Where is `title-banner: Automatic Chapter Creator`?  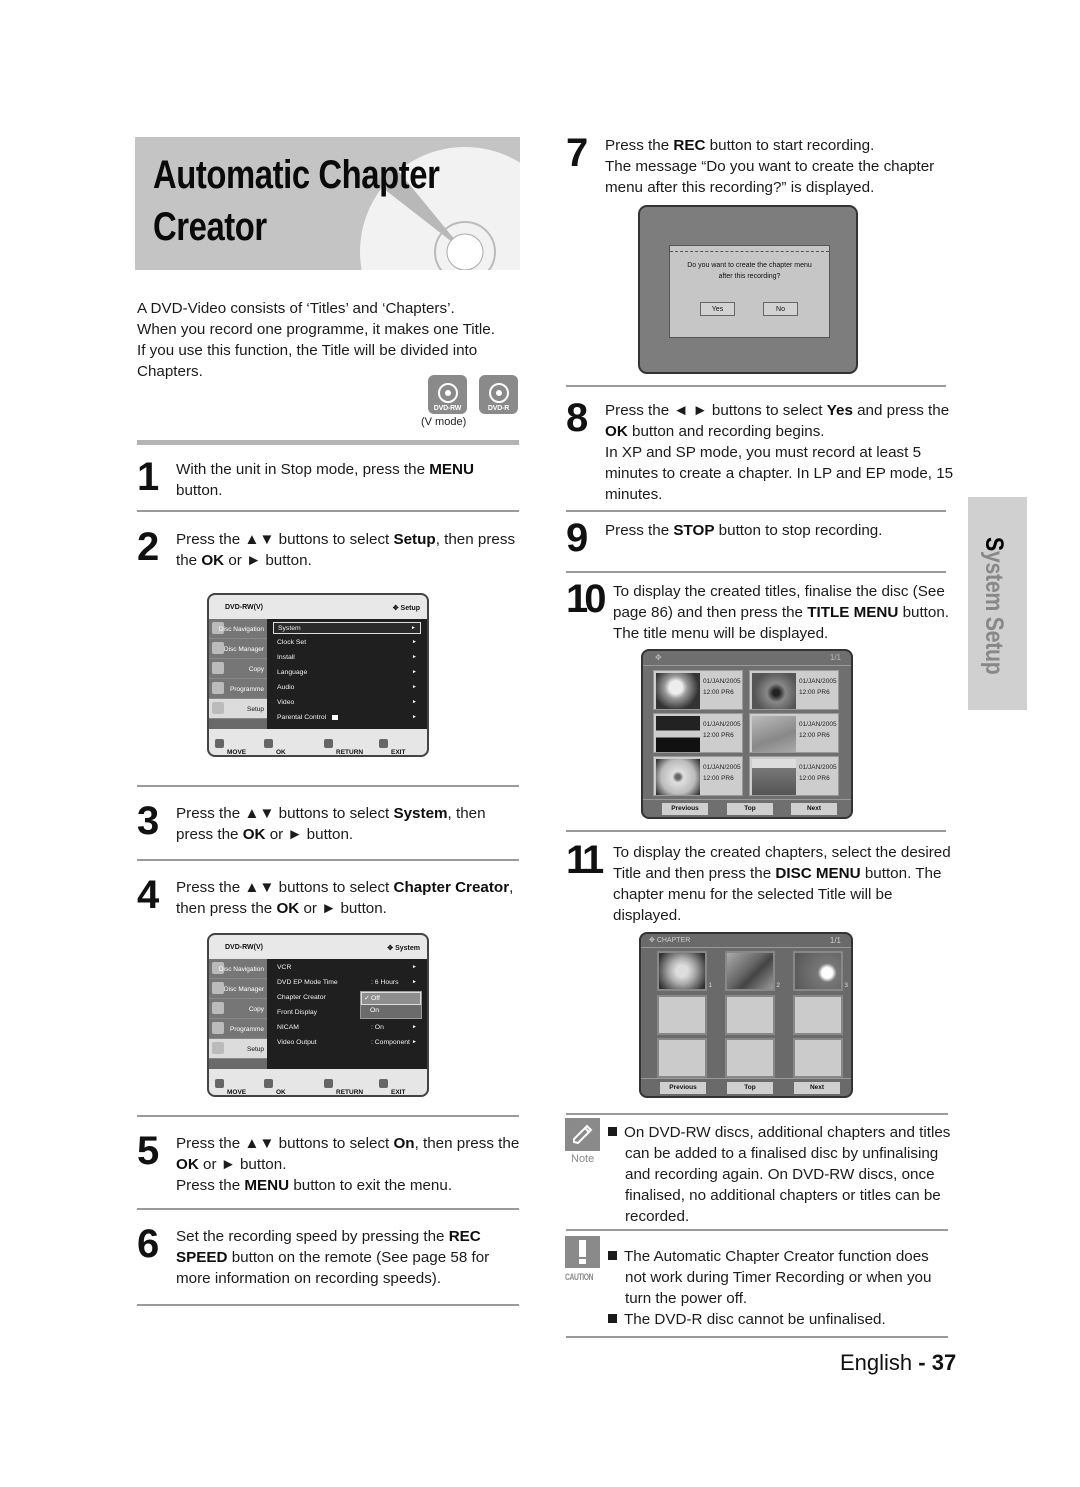
title-banner: Automatic Chapter Creator is located at coordinates (327, 203).